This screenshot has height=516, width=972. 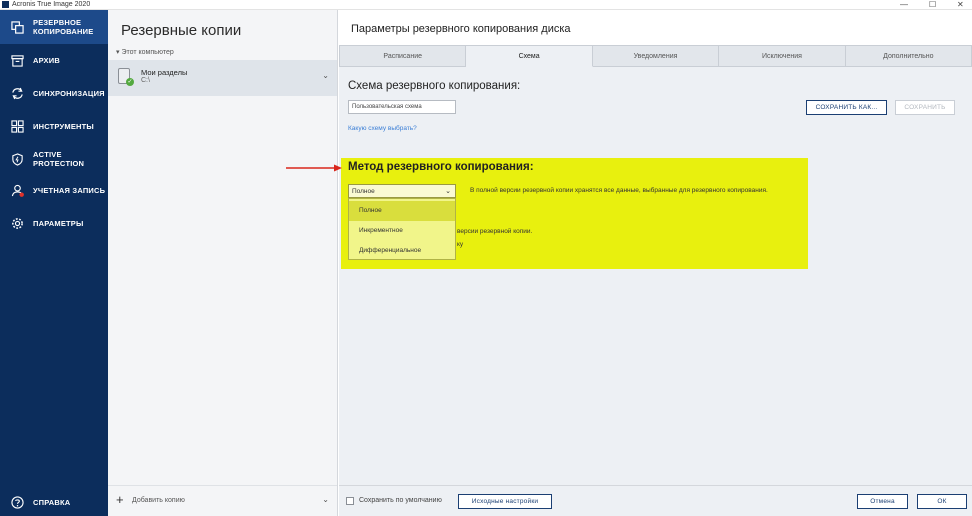 What do you see at coordinates (181, 30) in the screenshot?
I see `panel-title: Резервные копии` at bounding box center [181, 30].